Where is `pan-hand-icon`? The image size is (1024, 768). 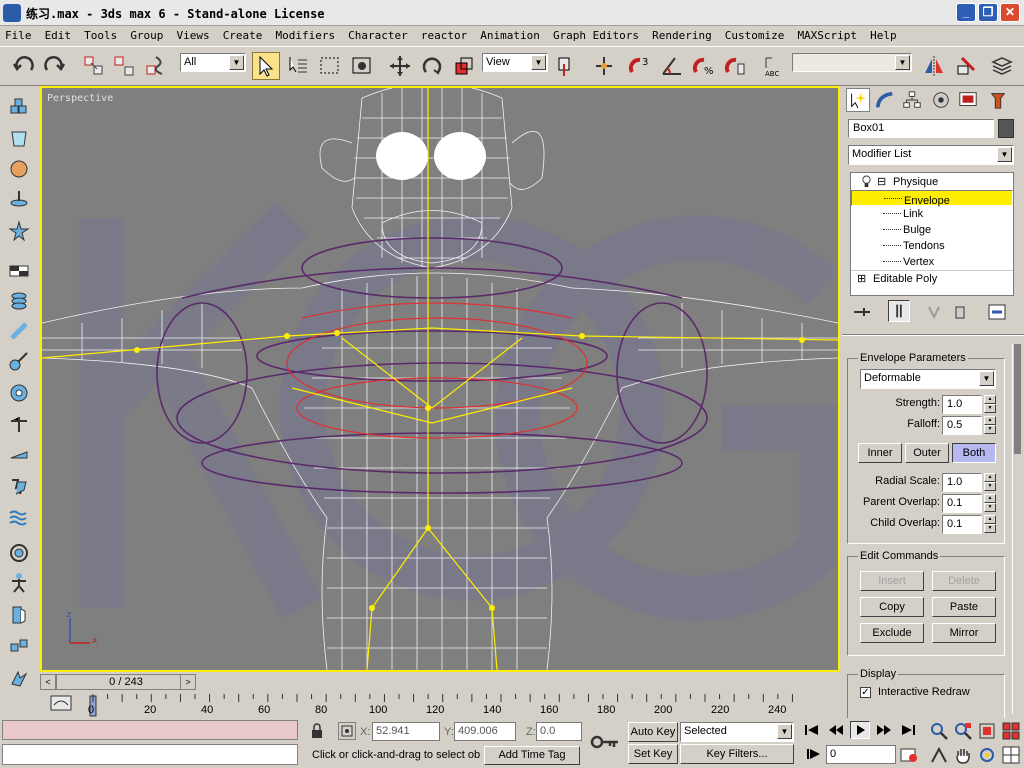
pan-hand-icon is located at coordinates (963, 756).